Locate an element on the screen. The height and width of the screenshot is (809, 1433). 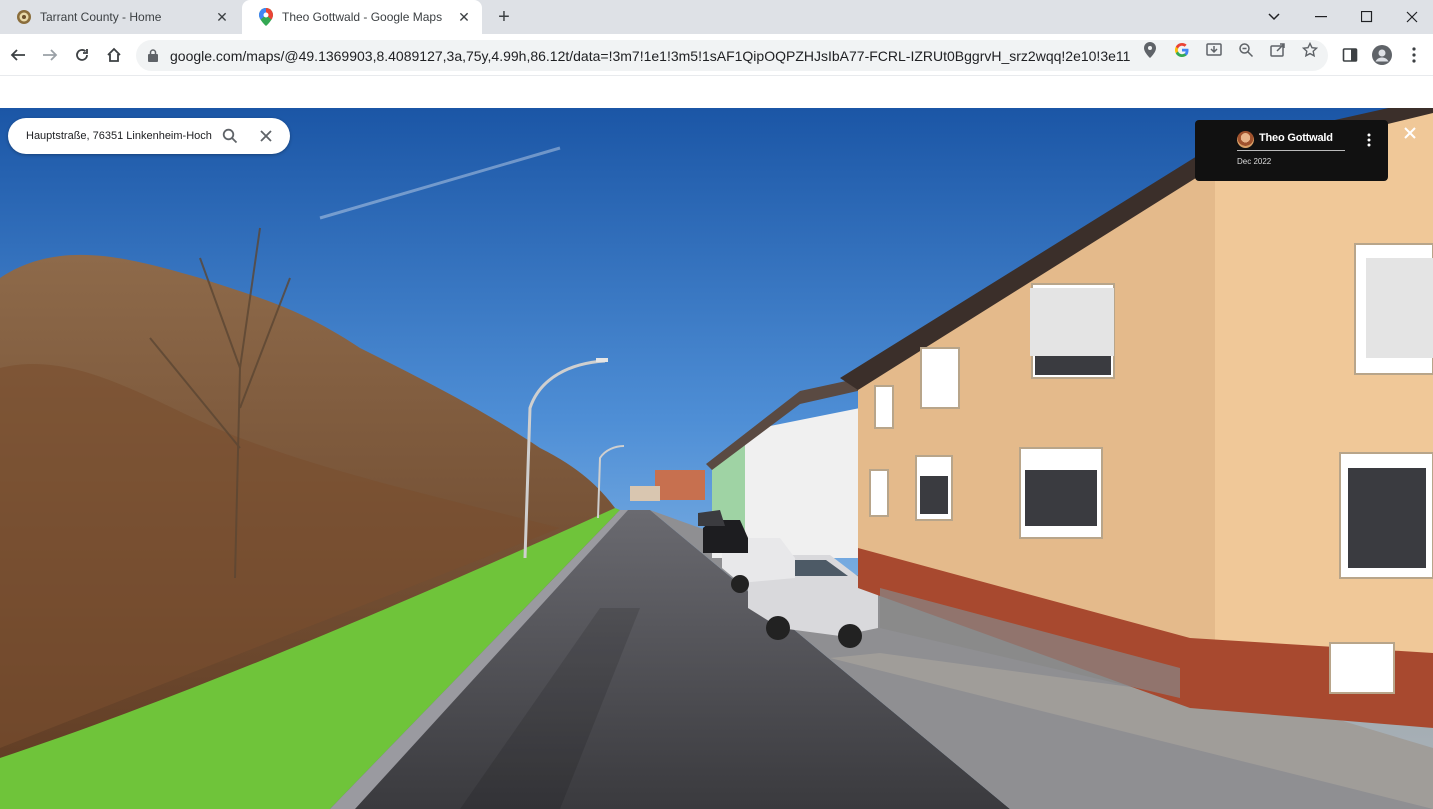
clear-search-icon is located at coordinates (266, 136).